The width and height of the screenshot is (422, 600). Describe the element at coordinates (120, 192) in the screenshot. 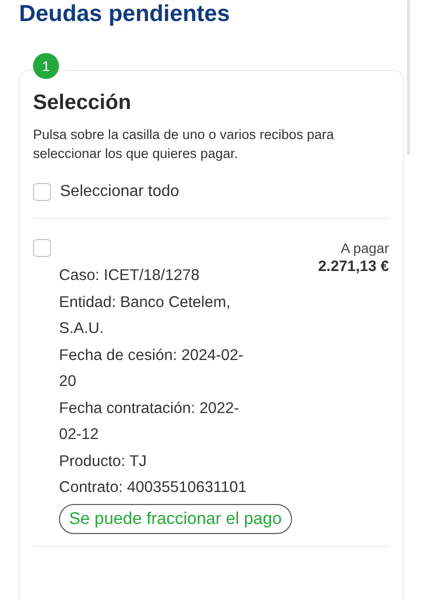

I see `select-all-label: Seleccionar todo` at that location.